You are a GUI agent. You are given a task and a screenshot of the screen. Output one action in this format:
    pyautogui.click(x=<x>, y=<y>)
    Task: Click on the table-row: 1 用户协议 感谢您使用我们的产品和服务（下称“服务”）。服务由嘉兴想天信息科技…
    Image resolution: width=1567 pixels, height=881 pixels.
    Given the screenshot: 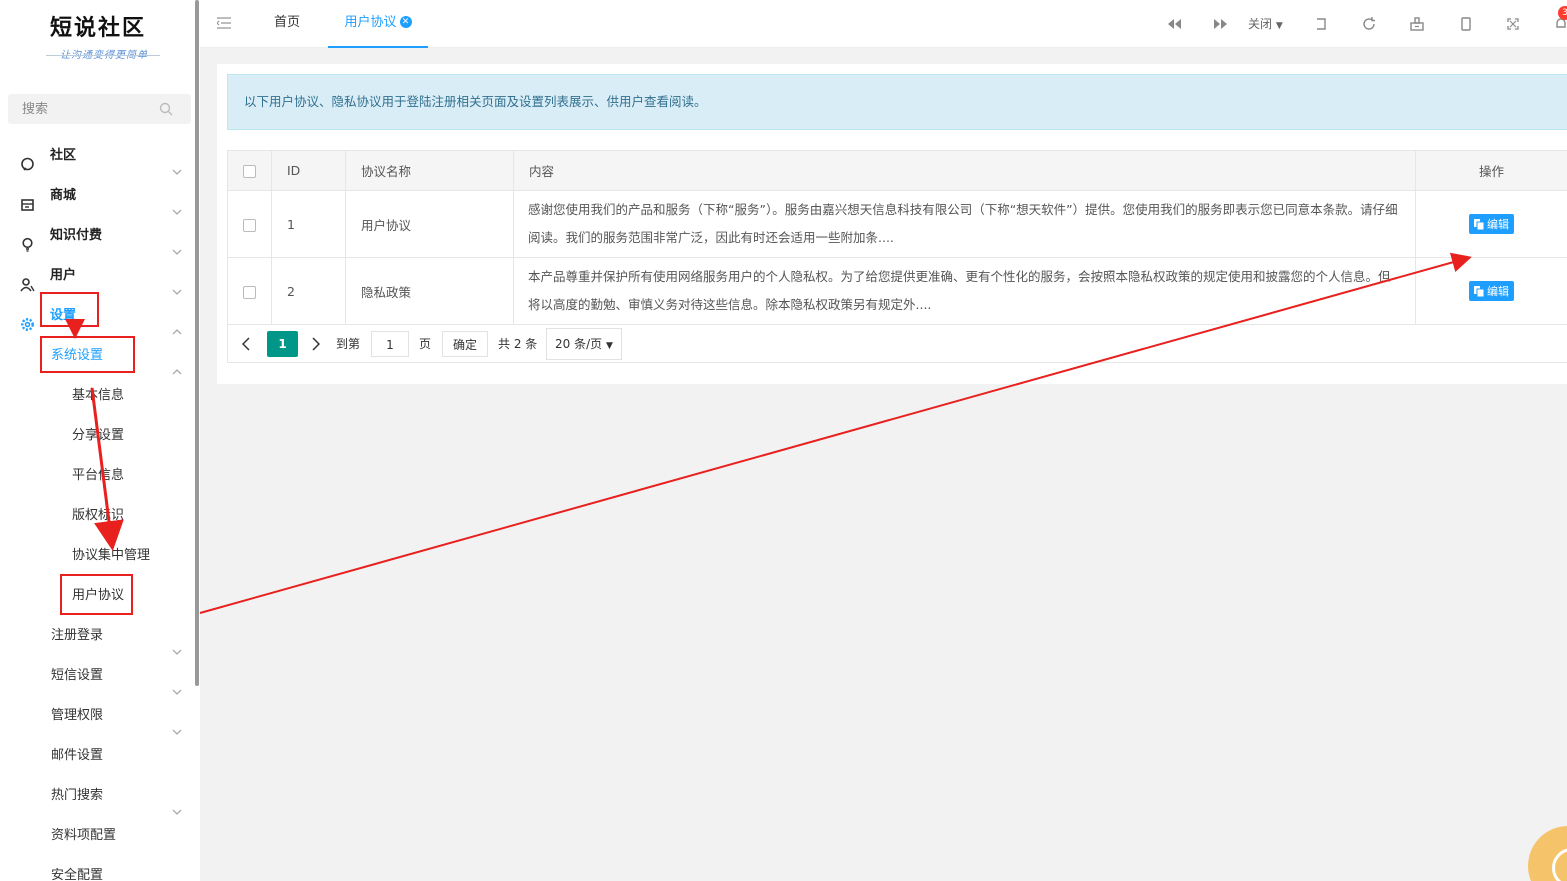 What is the action you would take?
    pyautogui.click(x=897, y=224)
    